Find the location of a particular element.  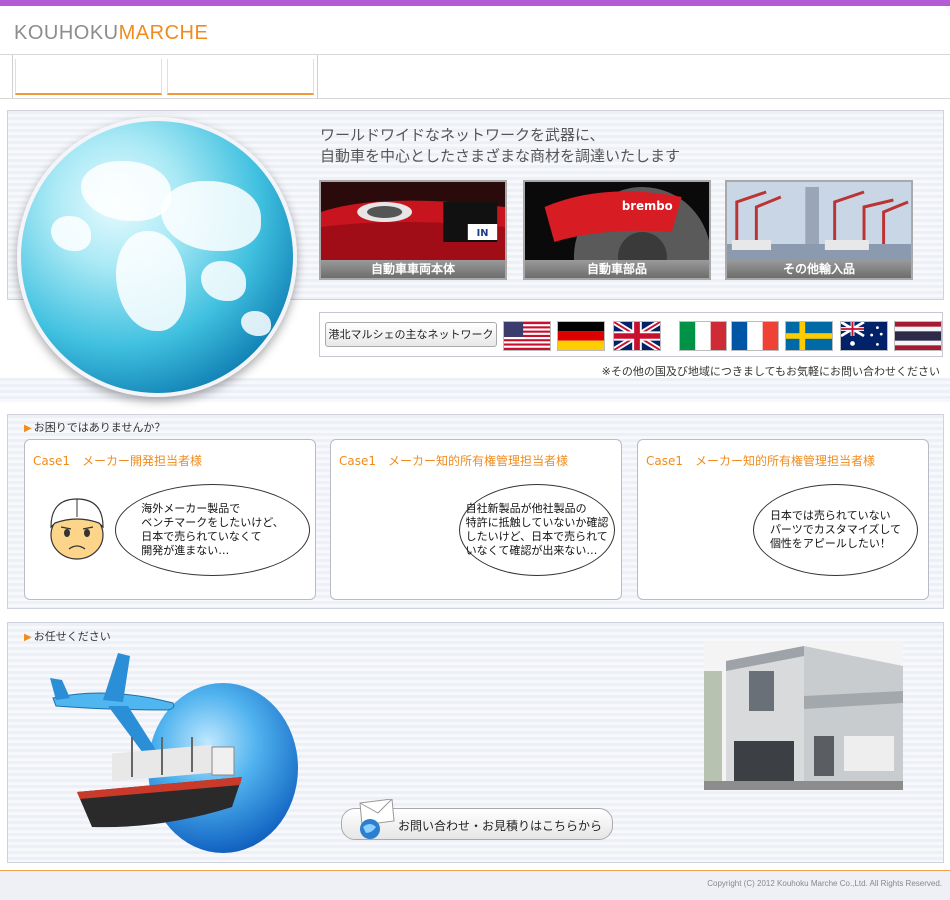

network-label: 港北マルシェの主なネットワーク is located at coordinates (411, 334).